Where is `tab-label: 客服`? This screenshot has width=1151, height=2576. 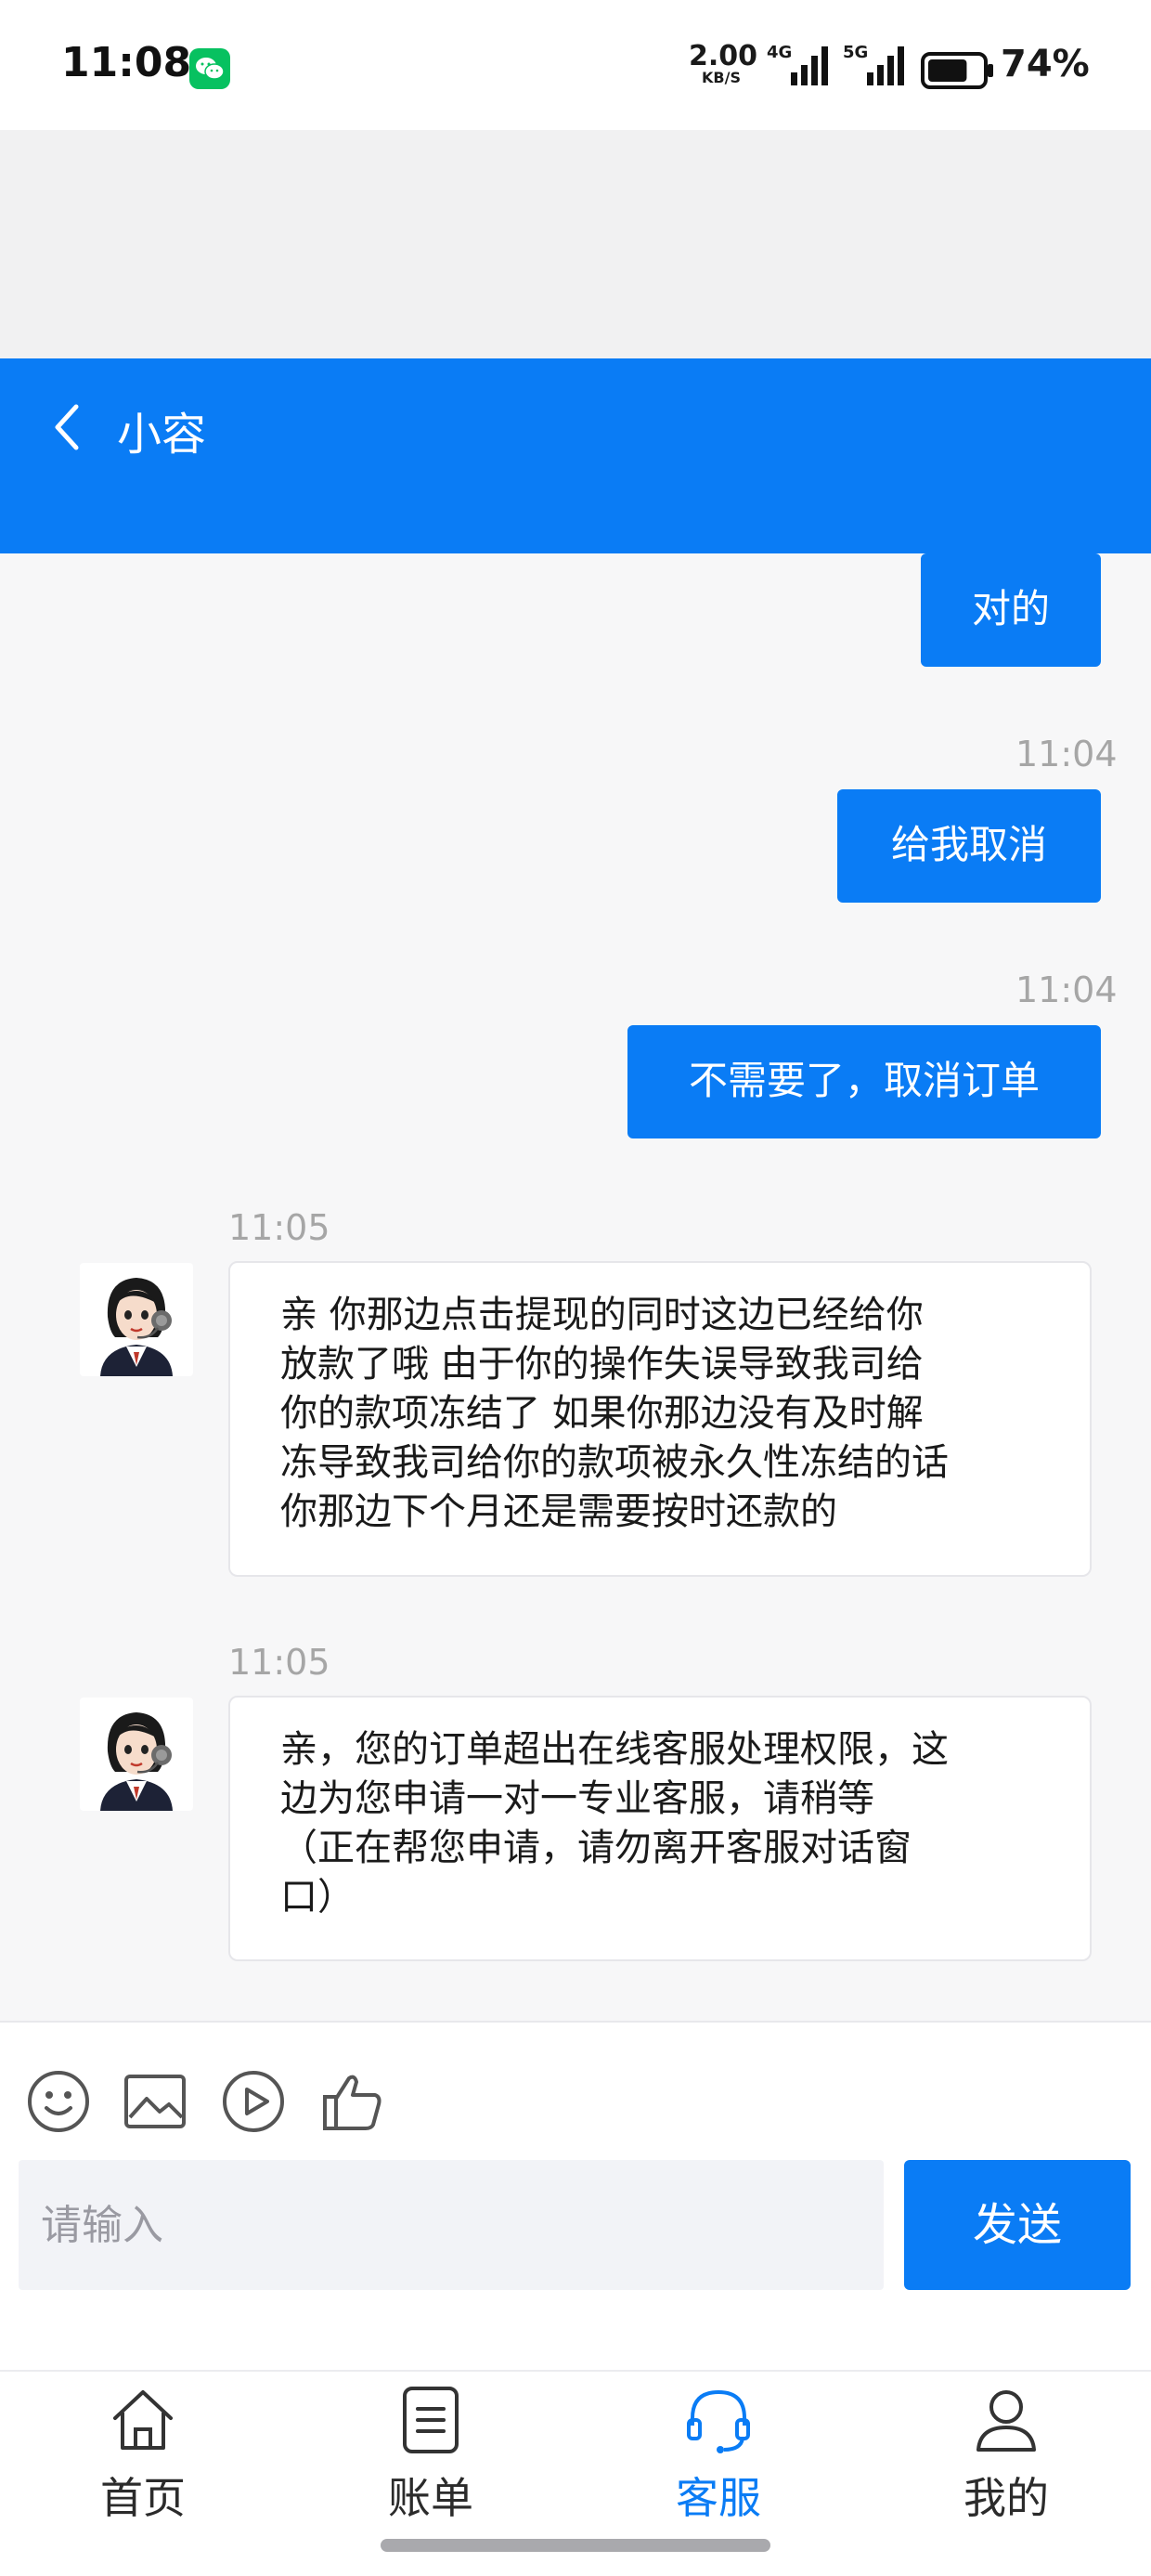
tab-label: 客服 is located at coordinates (718, 2498).